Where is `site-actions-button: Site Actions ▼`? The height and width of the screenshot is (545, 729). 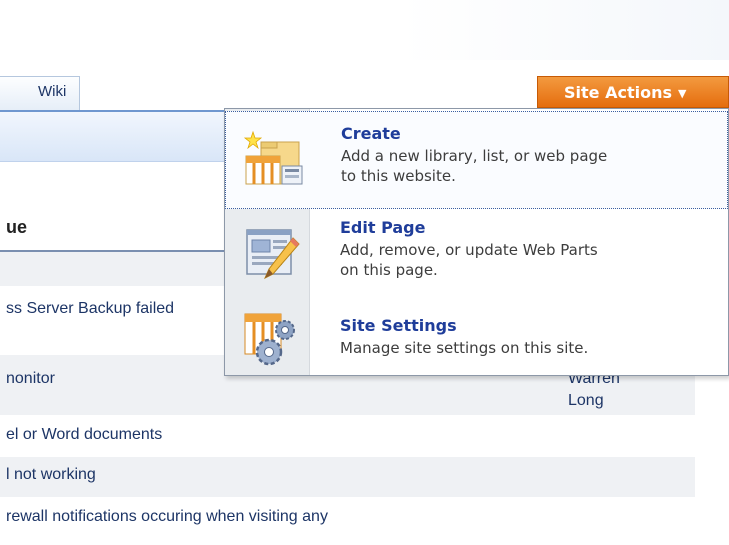 site-actions-button: Site Actions ▼ is located at coordinates (633, 92).